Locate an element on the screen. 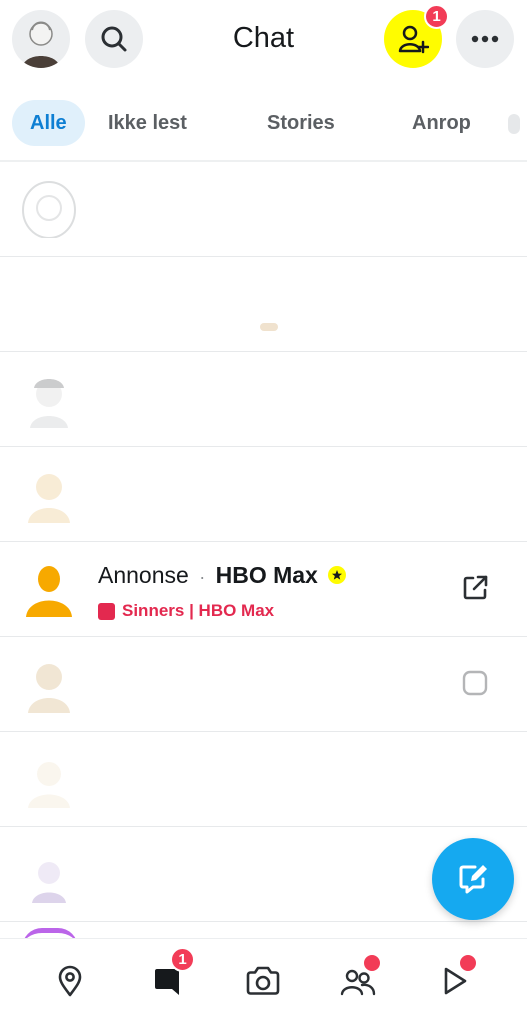 Image resolution: width=527 pixels, height=1024 pixels. ad-subtitle-text: Sinners | HBO Max is located at coordinates (198, 610).